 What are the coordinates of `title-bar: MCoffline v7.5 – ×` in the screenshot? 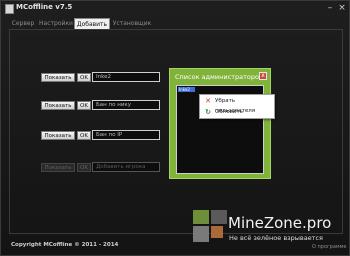 It's located at (175, 9).